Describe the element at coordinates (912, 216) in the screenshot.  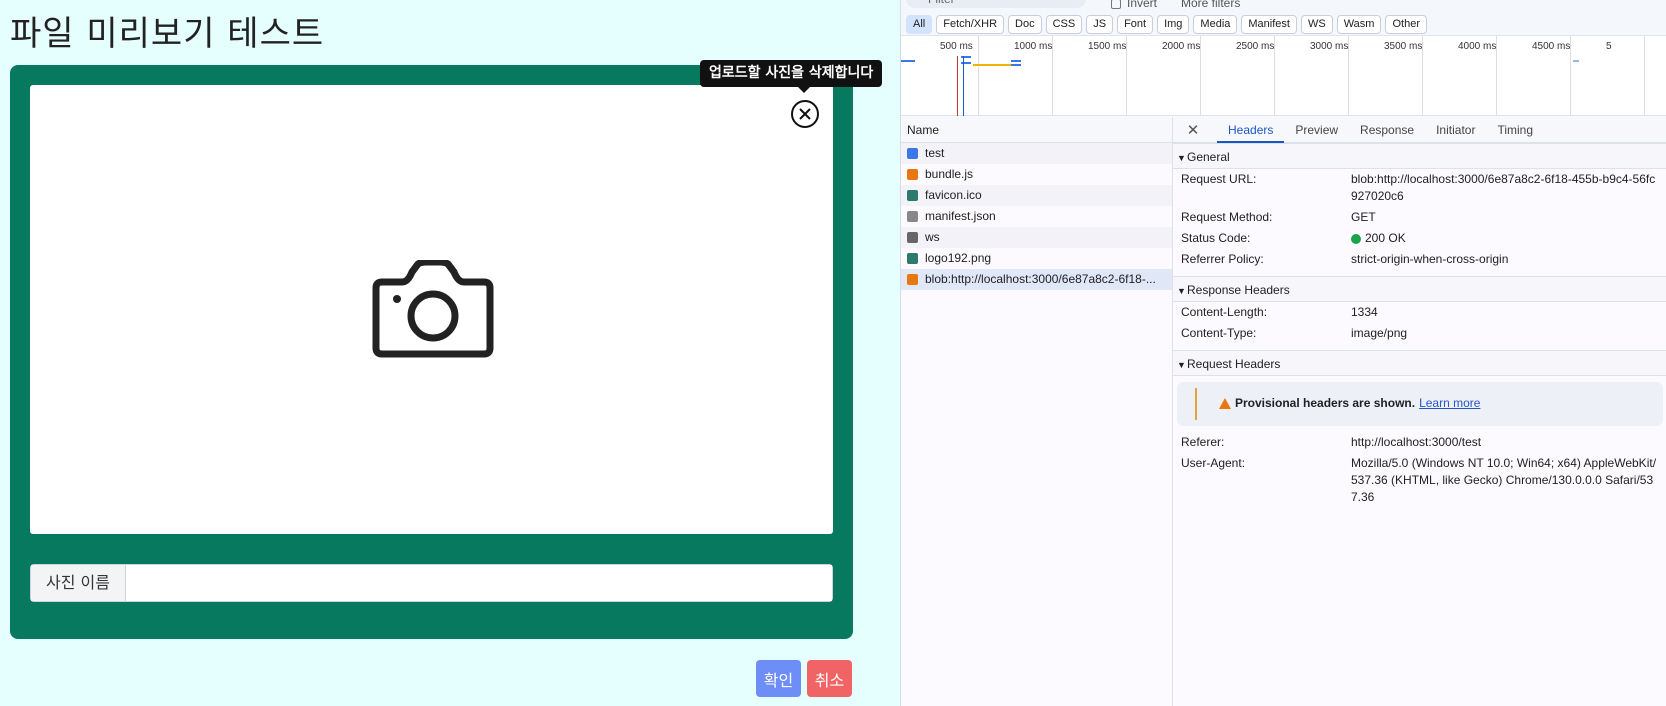
I see `file-icon` at that location.